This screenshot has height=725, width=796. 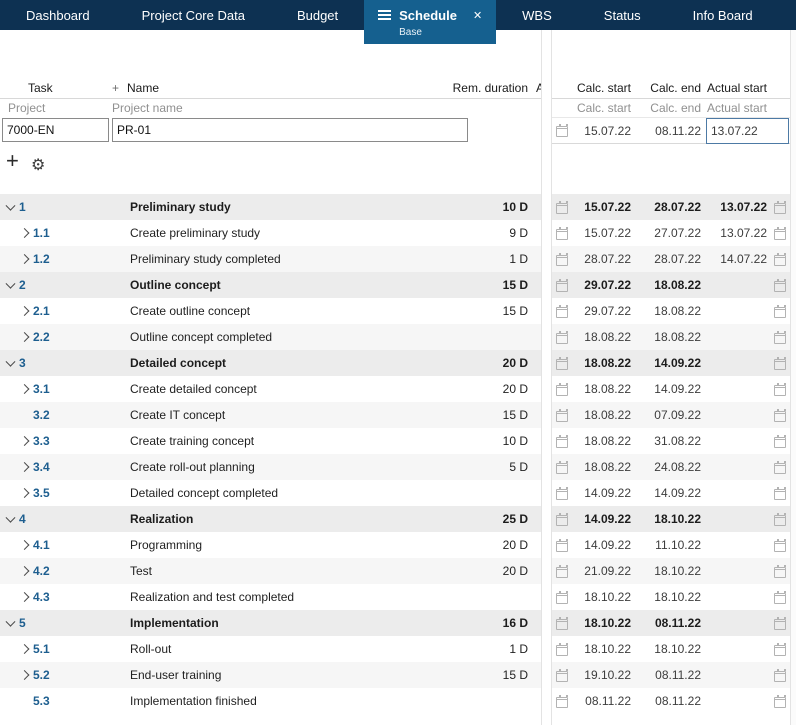 I want to click on project-id-input, so click(x=55, y=130).